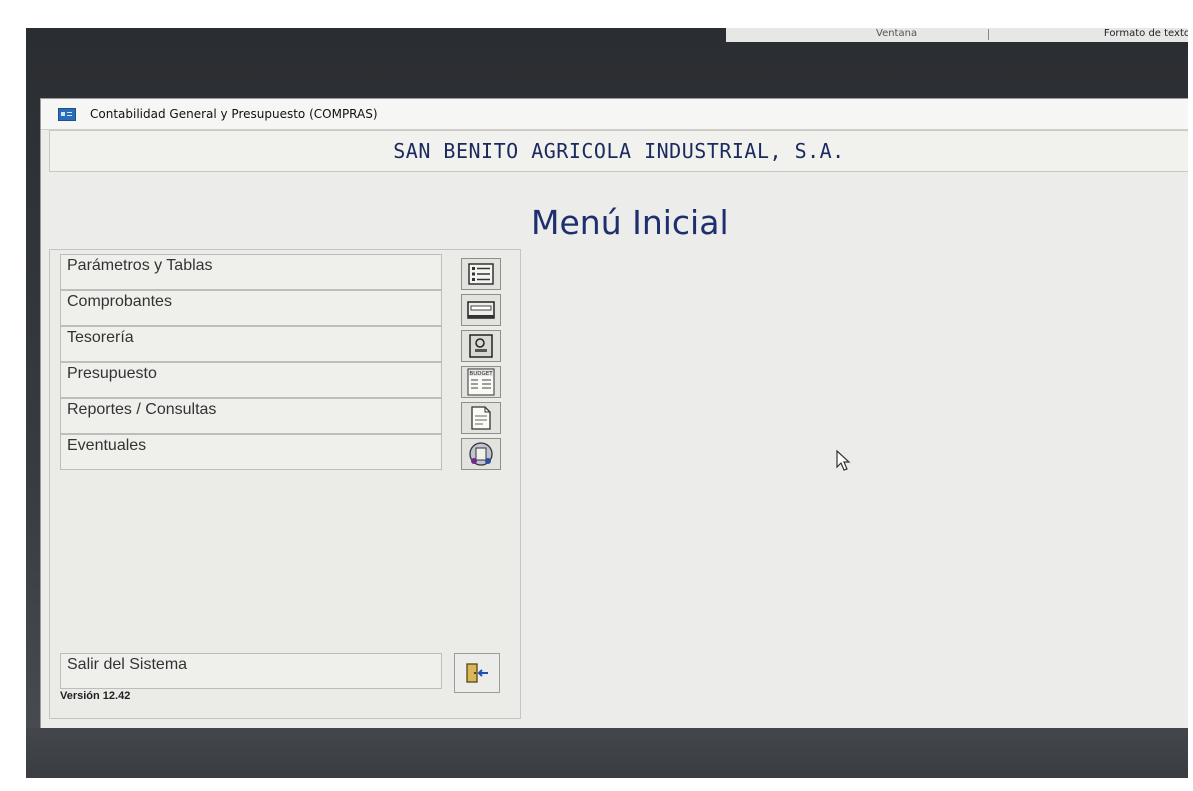 This screenshot has height=791, width=1193. Describe the element at coordinates (251, 272) in the screenshot. I see `menu-item-parametros: Parámetros y Tablas` at that location.